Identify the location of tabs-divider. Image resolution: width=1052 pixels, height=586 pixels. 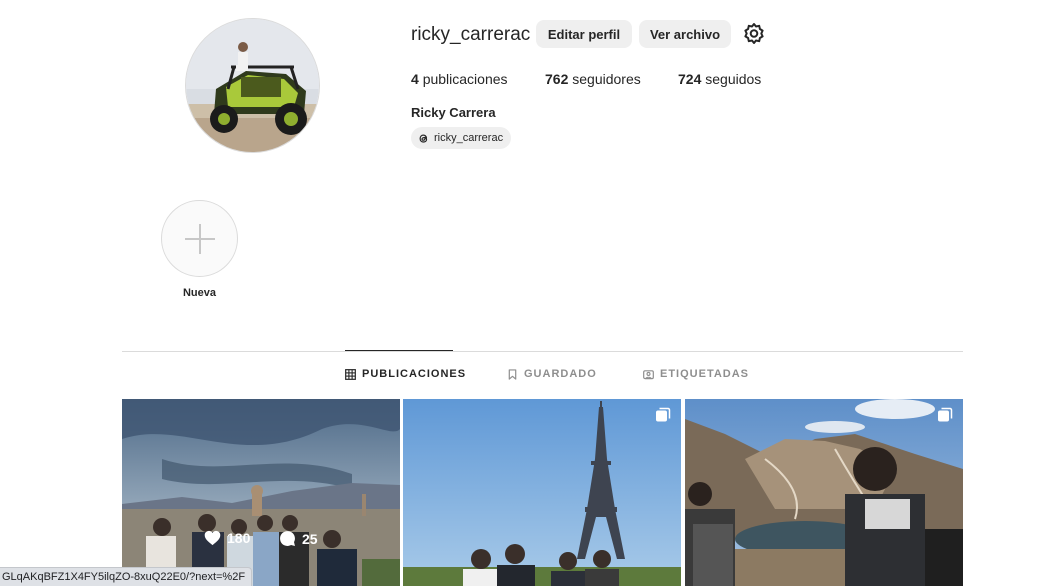
(542, 351).